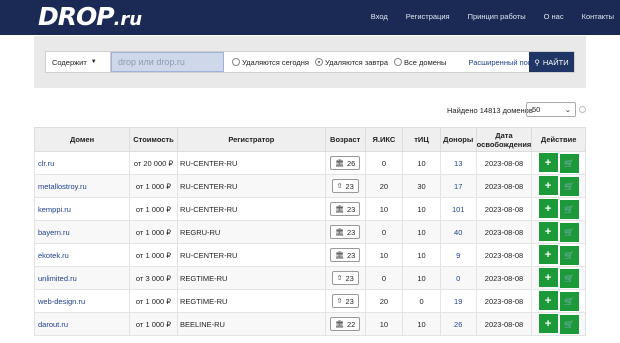 Image resolution: width=620 pixels, height=343 pixels. What do you see at coordinates (421, 139) in the screenshot?
I see `col-tic: тИЦ` at bounding box center [421, 139].